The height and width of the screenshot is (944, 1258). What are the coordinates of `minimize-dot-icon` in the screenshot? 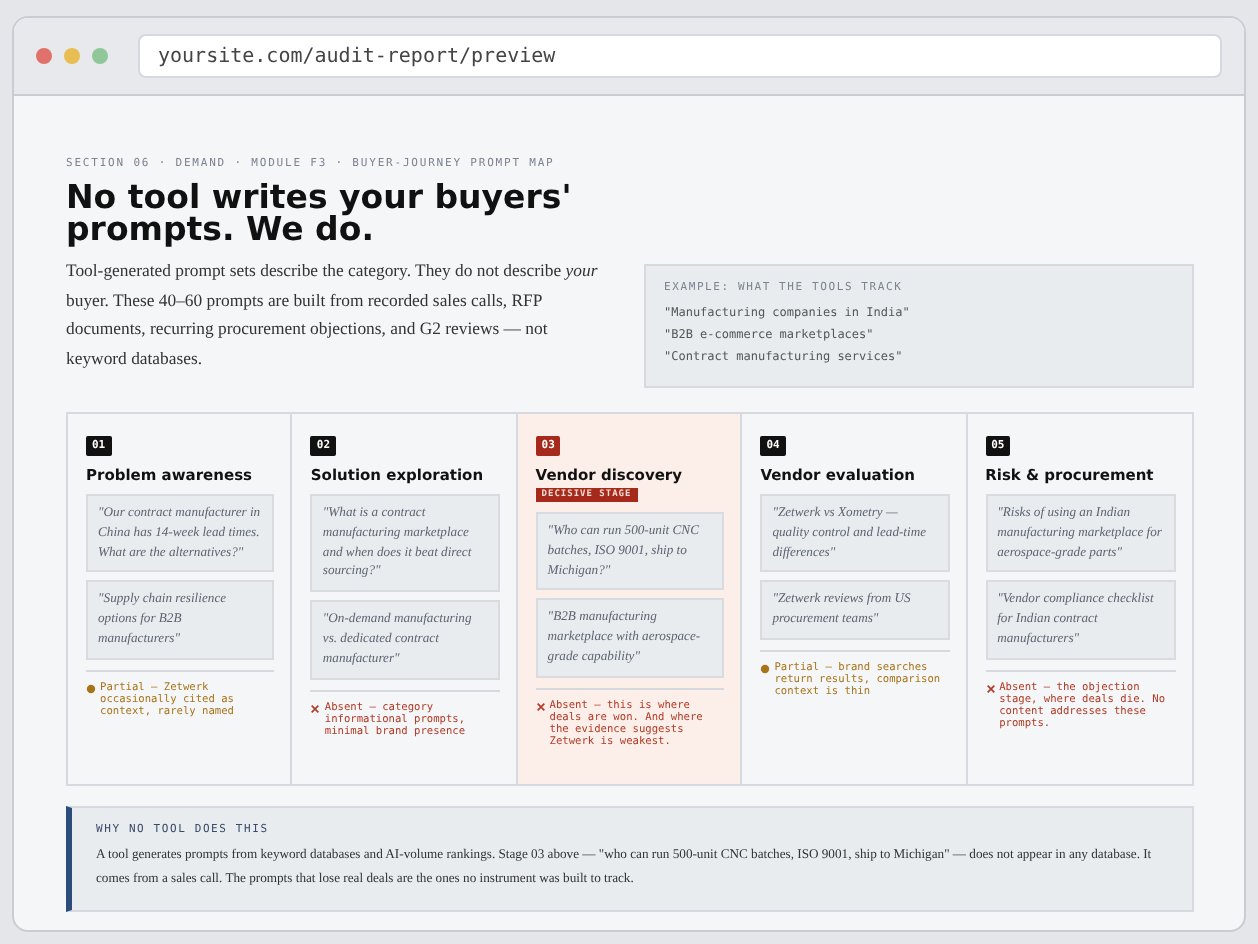 It's located at (72, 56).